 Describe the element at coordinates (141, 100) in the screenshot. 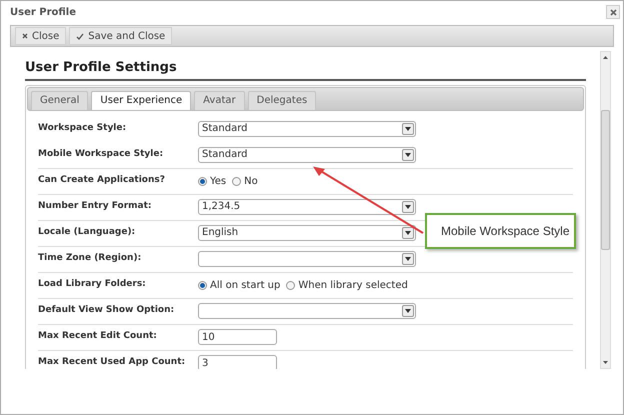

I see `tab: User Experience` at that location.